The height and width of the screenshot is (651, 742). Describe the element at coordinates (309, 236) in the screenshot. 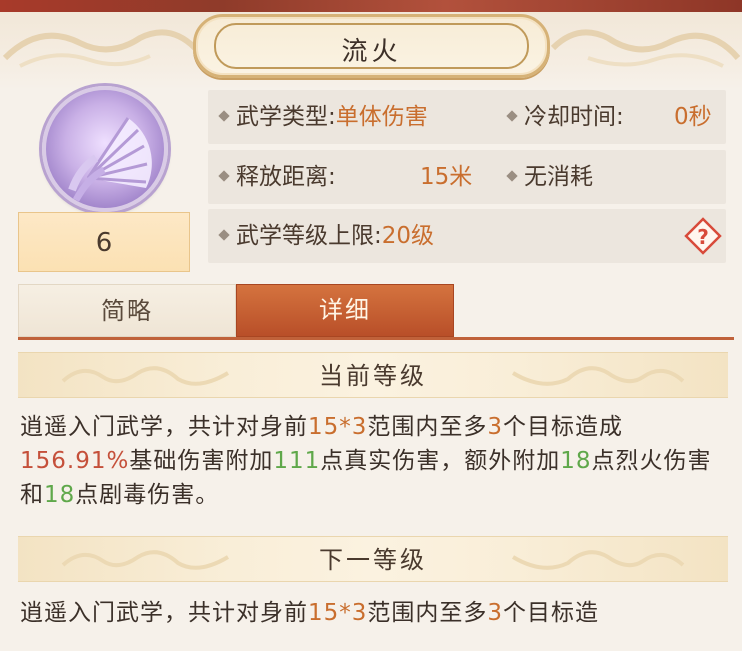

I see `max-level-label: 武学等级上限:` at that location.